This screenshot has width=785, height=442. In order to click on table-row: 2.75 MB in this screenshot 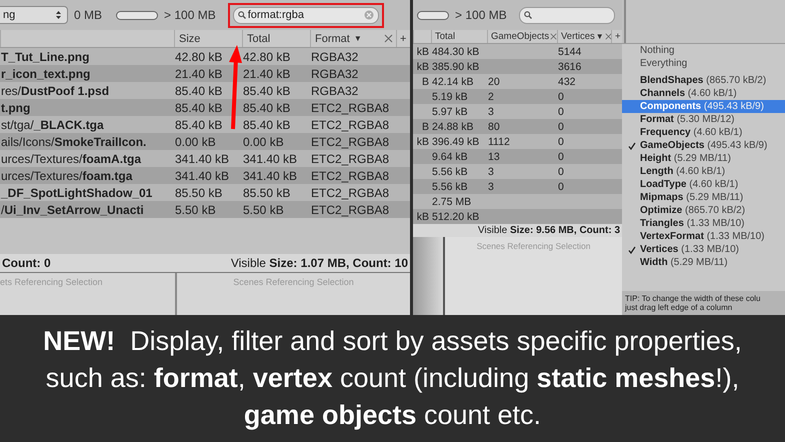, I will do `click(517, 201)`.